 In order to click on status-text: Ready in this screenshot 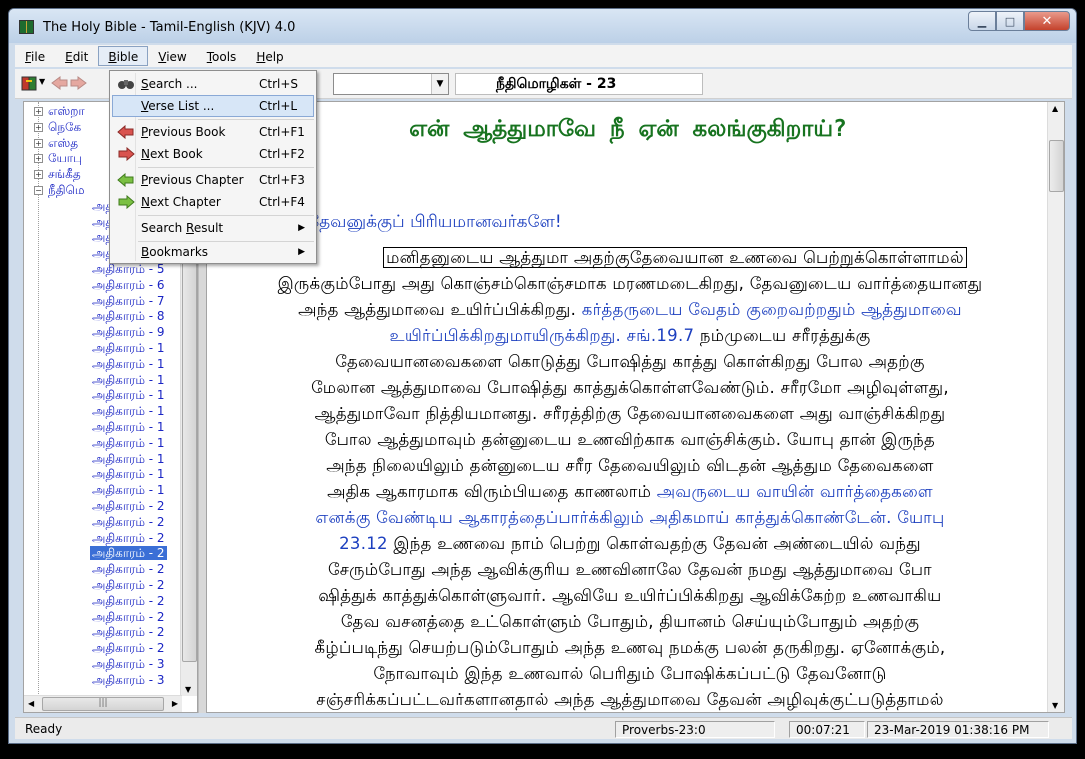, I will do `click(44, 729)`.